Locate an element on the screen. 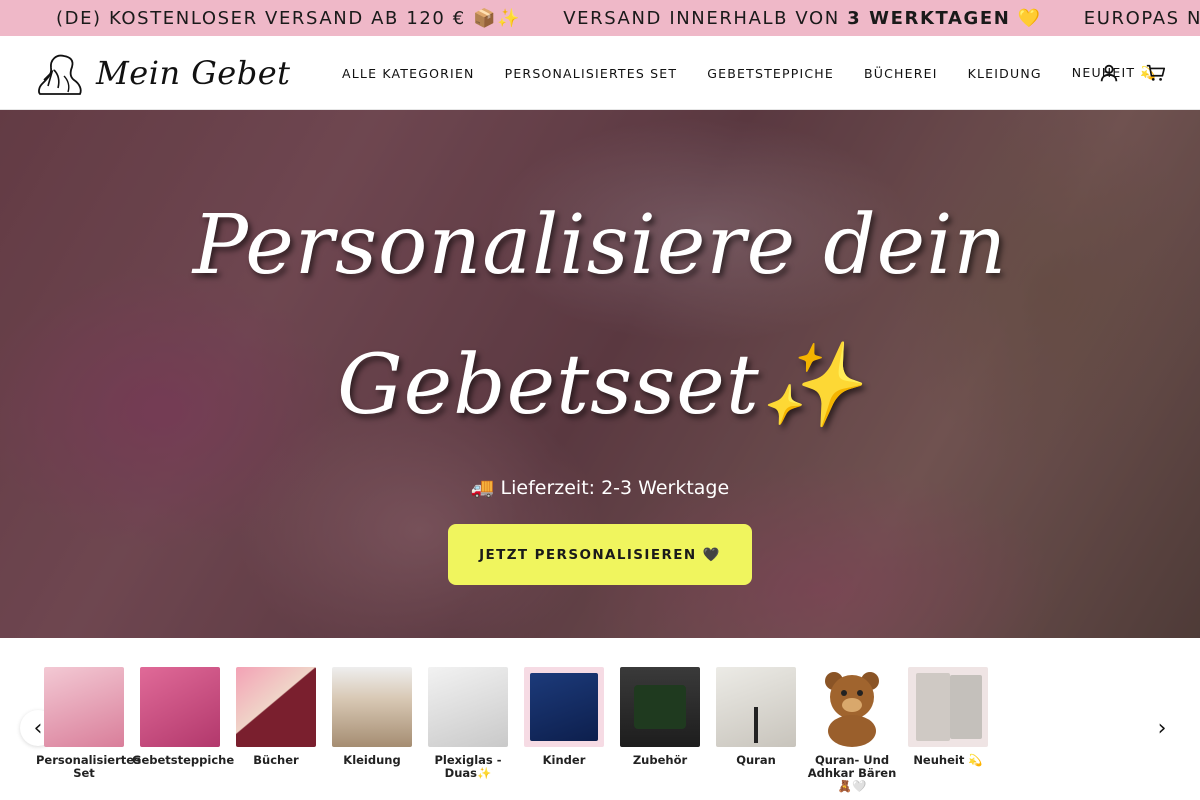 This screenshot has height=800, width=1200. announcement-europe: EUROPAS NR. 1 FÜR ISL is located at coordinates (1141, 18).